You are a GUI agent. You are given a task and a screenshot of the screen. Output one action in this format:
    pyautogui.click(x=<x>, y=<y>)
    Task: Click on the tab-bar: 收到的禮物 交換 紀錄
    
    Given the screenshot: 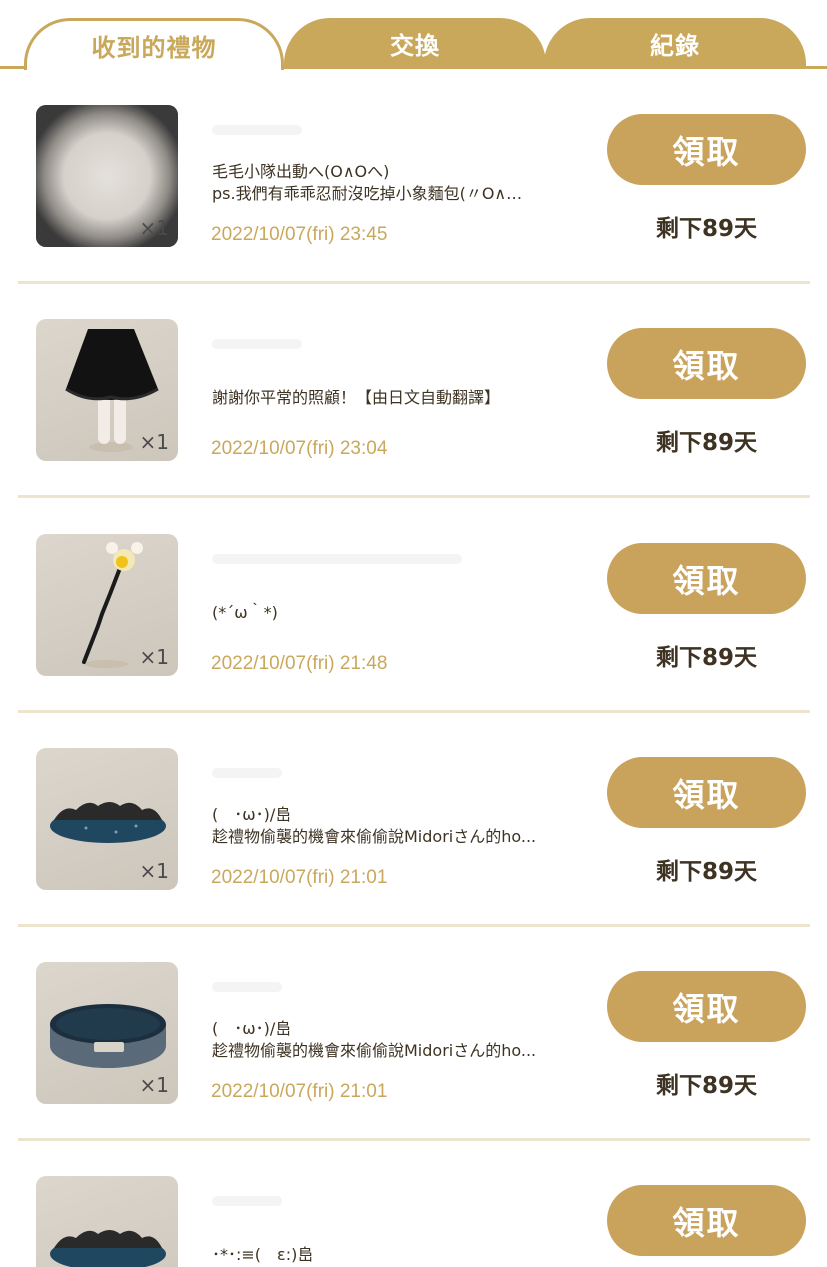 What is the action you would take?
    pyautogui.click(x=413, y=35)
    